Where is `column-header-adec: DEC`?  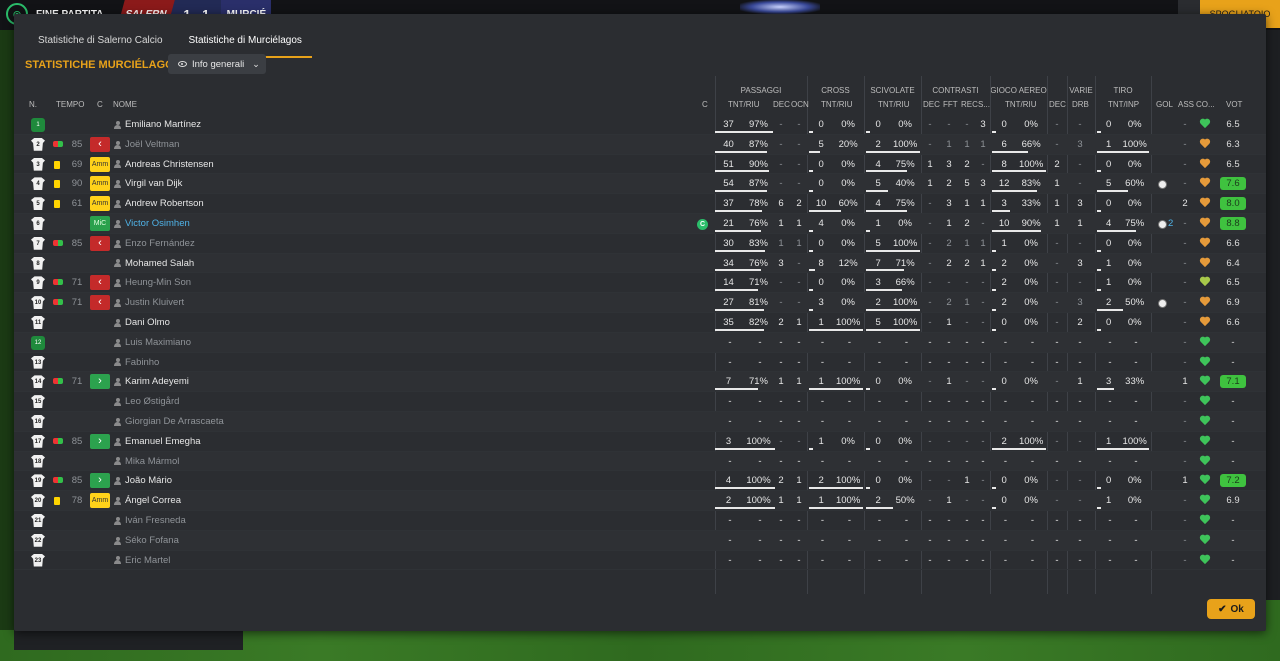
column-header-adec: DEC is located at coordinates (1057, 107).